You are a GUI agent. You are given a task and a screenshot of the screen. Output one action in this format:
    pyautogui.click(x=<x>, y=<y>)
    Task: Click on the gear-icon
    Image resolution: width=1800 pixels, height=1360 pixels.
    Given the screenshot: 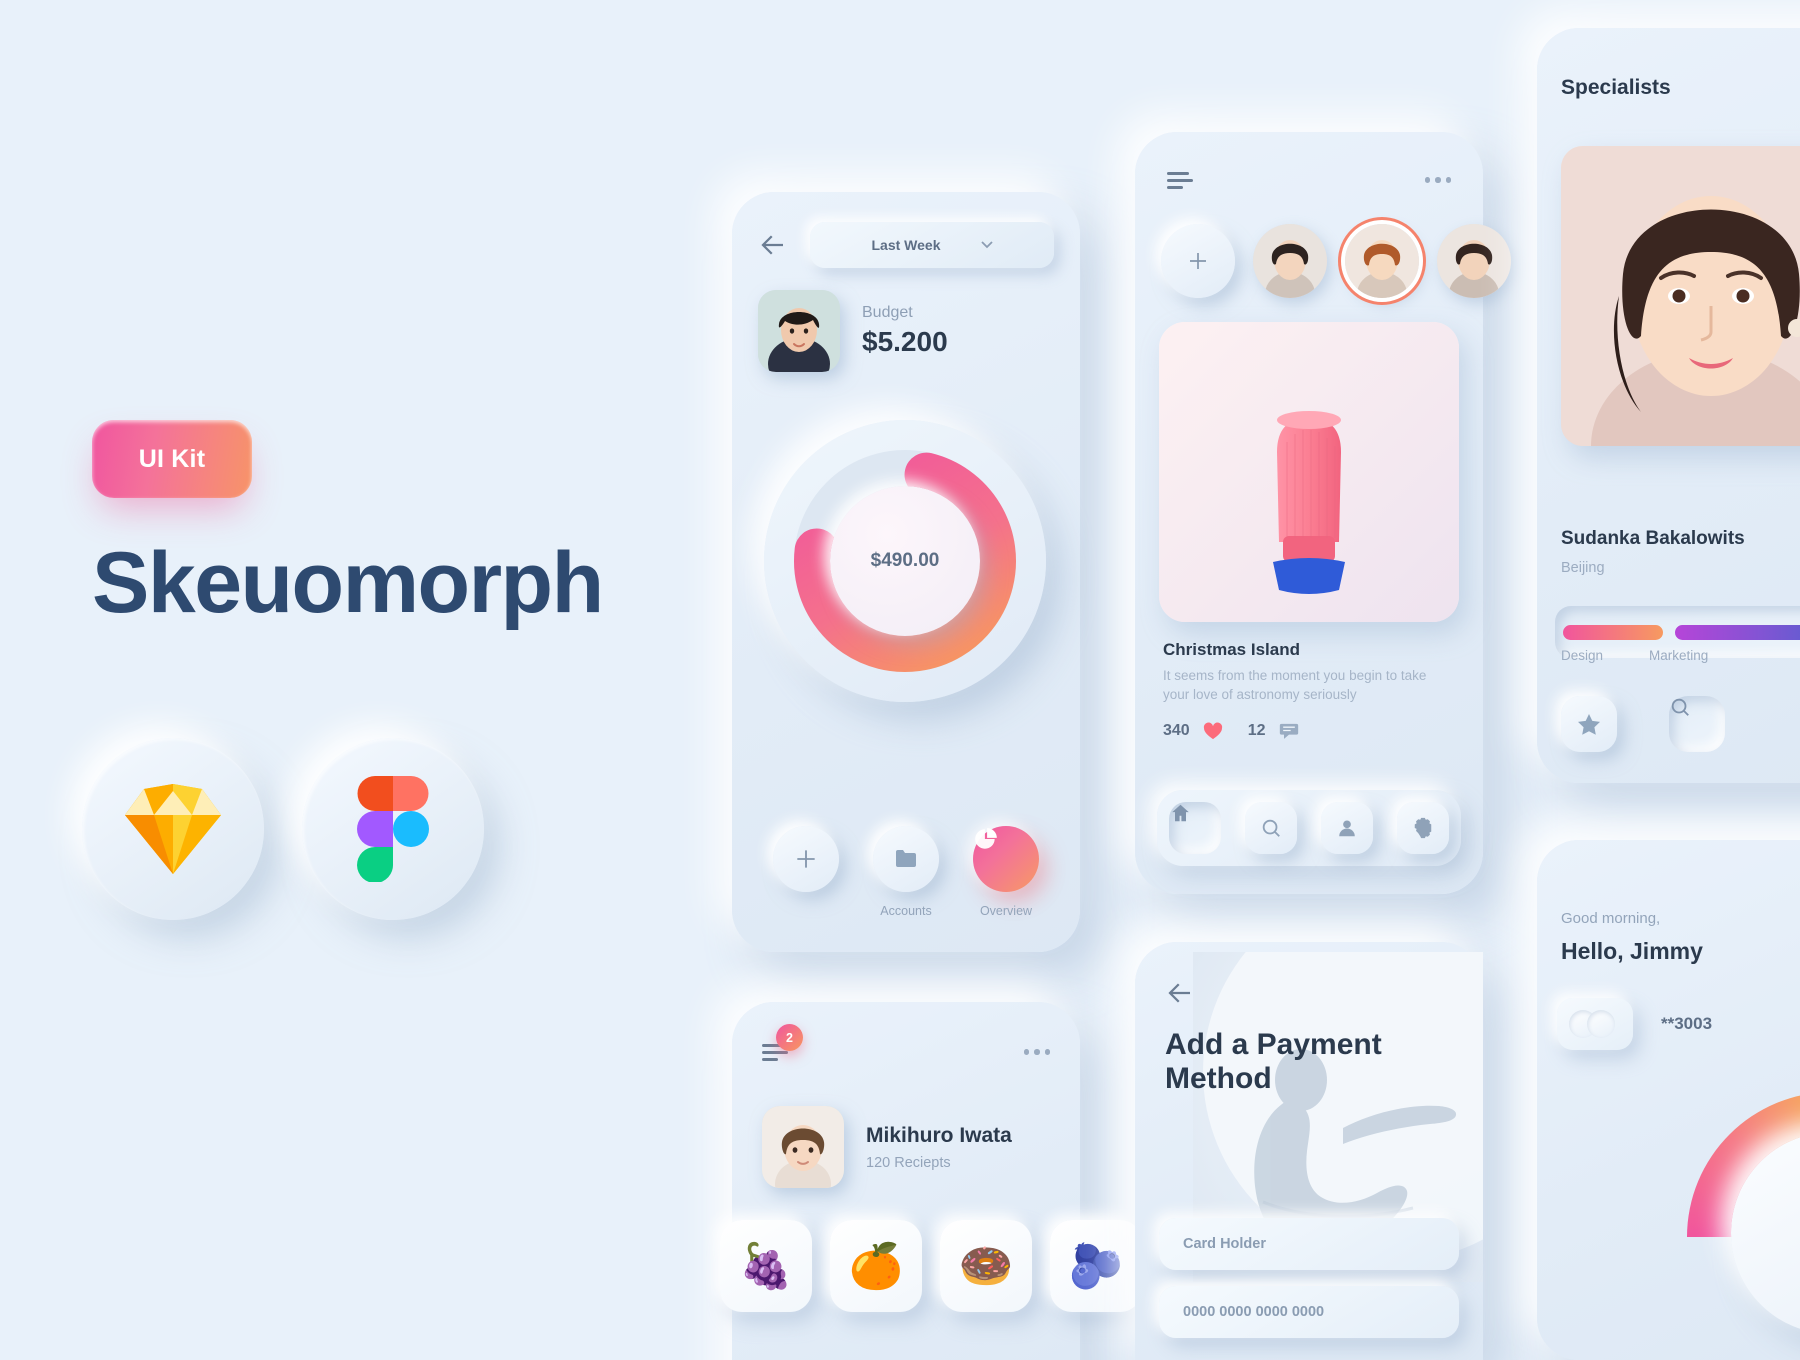 What is the action you would take?
    pyautogui.click(x=1423, y=828)
    